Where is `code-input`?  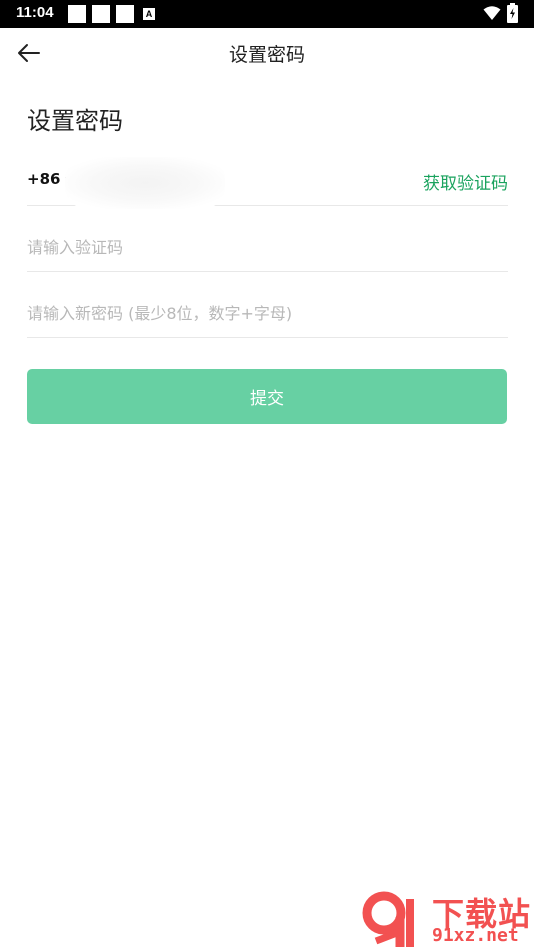
code-input is located at coordinates (267, 247).